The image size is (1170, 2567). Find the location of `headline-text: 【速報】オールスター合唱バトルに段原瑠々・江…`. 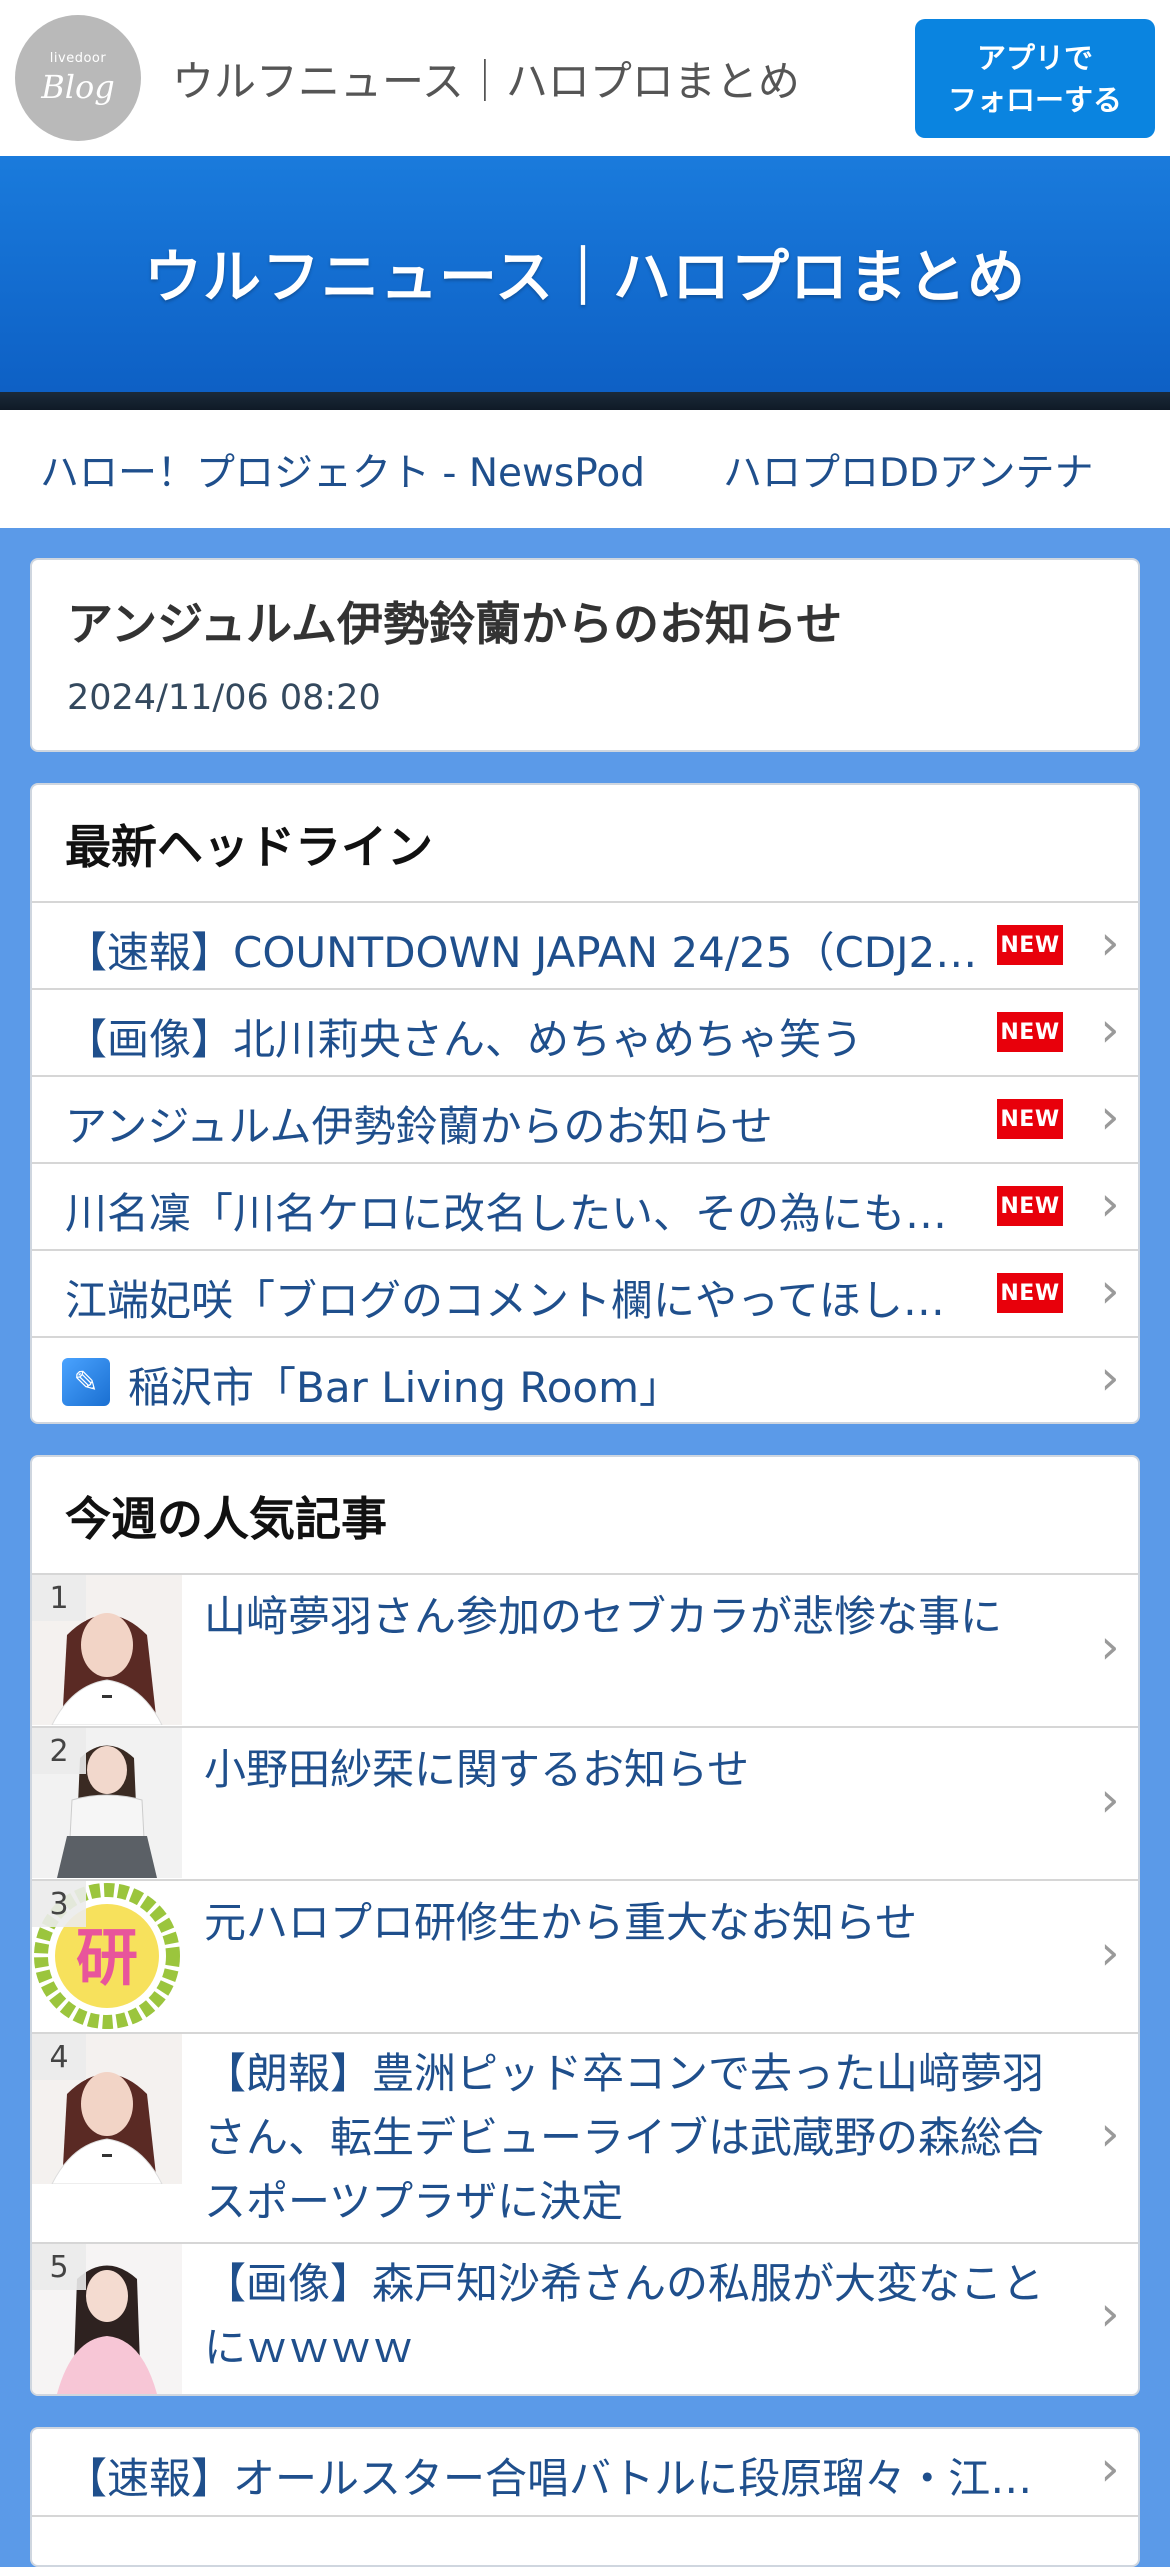

headline-text: 【速報】オールスター合唱バトルに段原瑠々・江… is located at coordinates (549, 2478).